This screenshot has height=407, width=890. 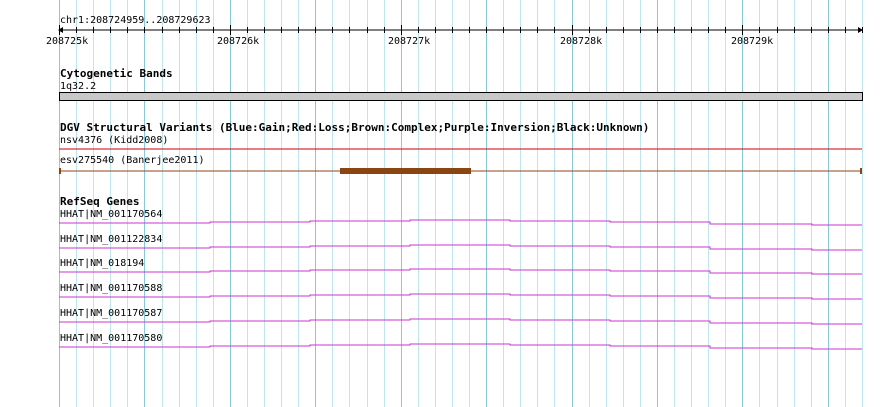 What do you see at coordinates (67, 41) in the screenshot?
I see `ruler-tick-label: 208725k` at bounding box center [67, 41].